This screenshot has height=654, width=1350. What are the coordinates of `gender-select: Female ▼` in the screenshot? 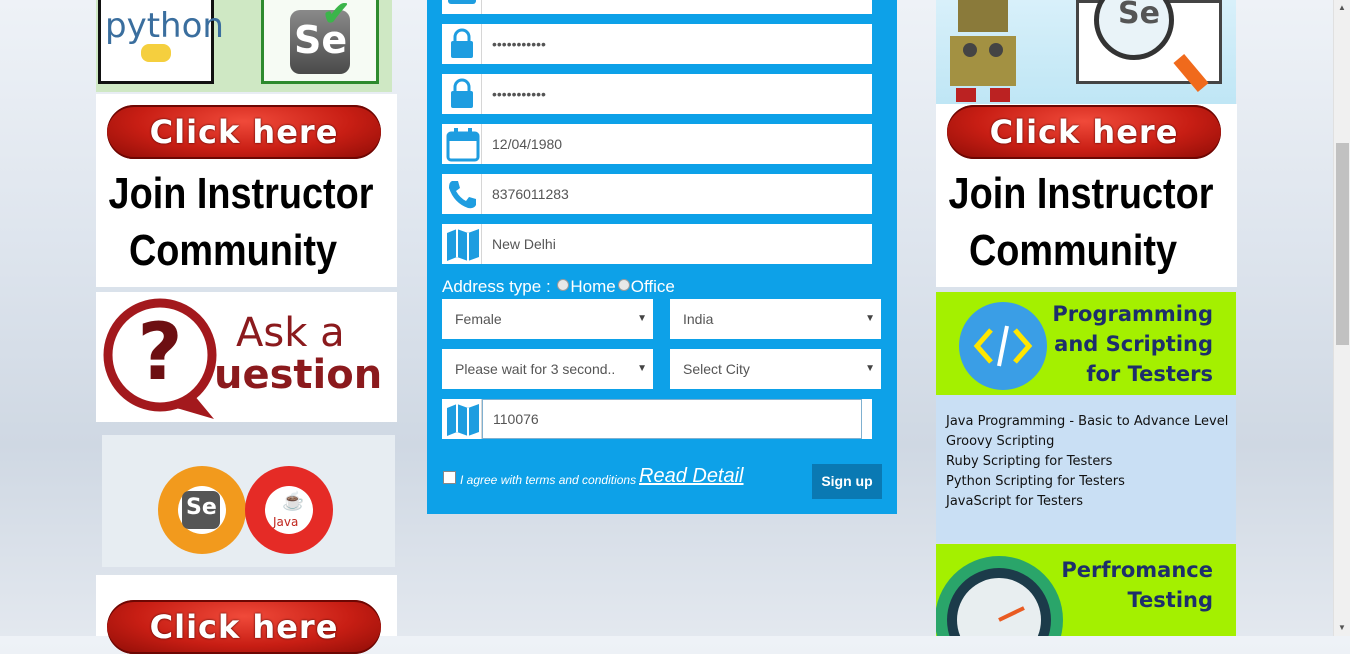 It's located at (547, 319).